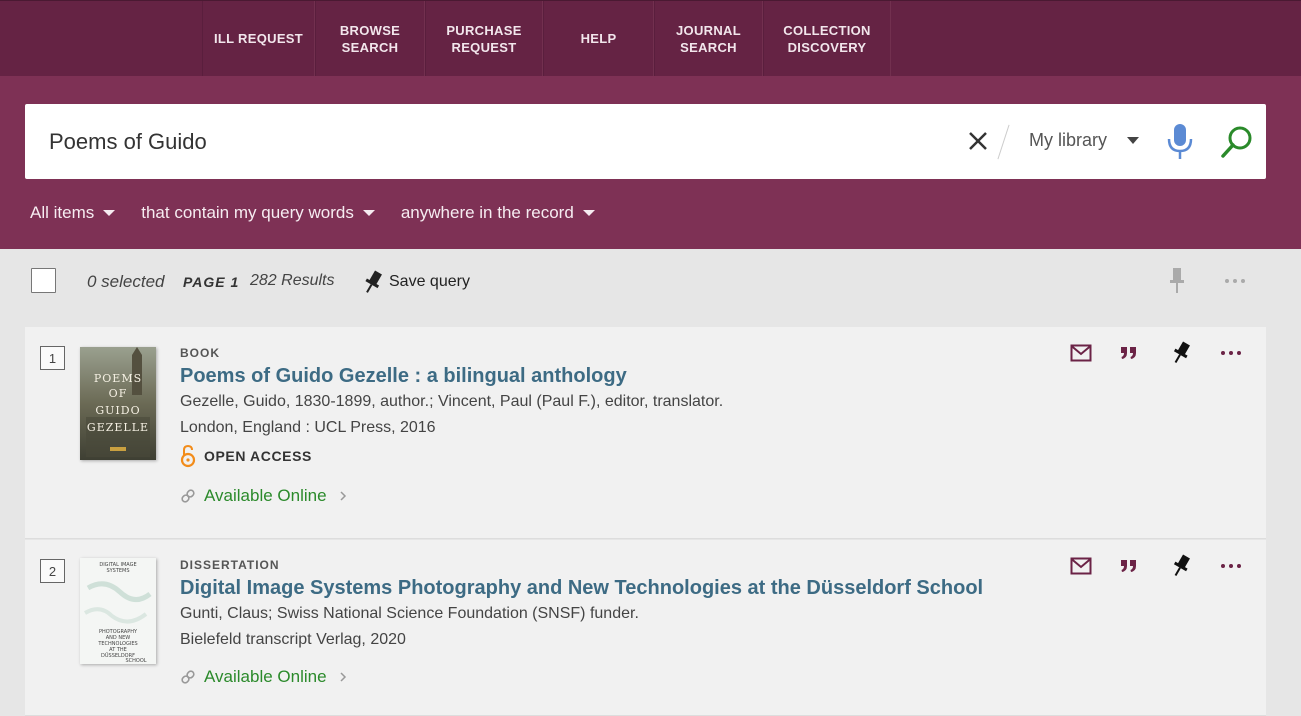 The height and width of the screenshot is (716, 1301). Describe the element at coordinates (708, 38) in the screenshot. I see `nav-journal-search: JOURNAL SEARCH` at that location.